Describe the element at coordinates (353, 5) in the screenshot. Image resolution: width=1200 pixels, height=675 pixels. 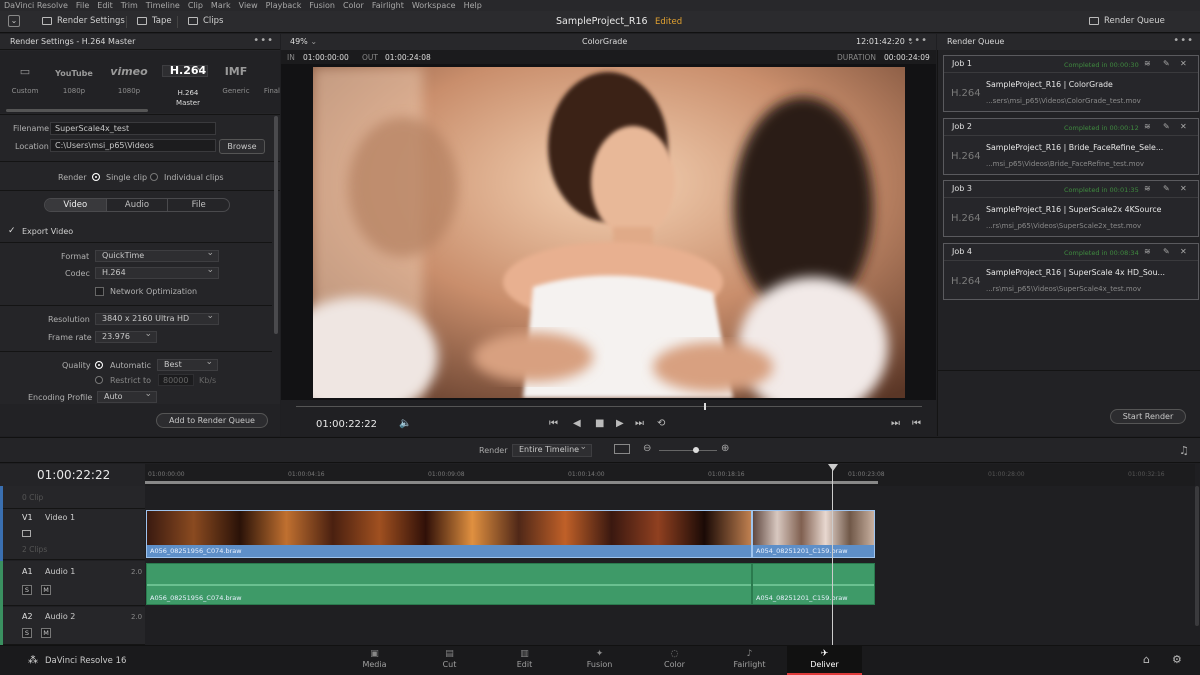
I see `menu-color: Color` at that location.